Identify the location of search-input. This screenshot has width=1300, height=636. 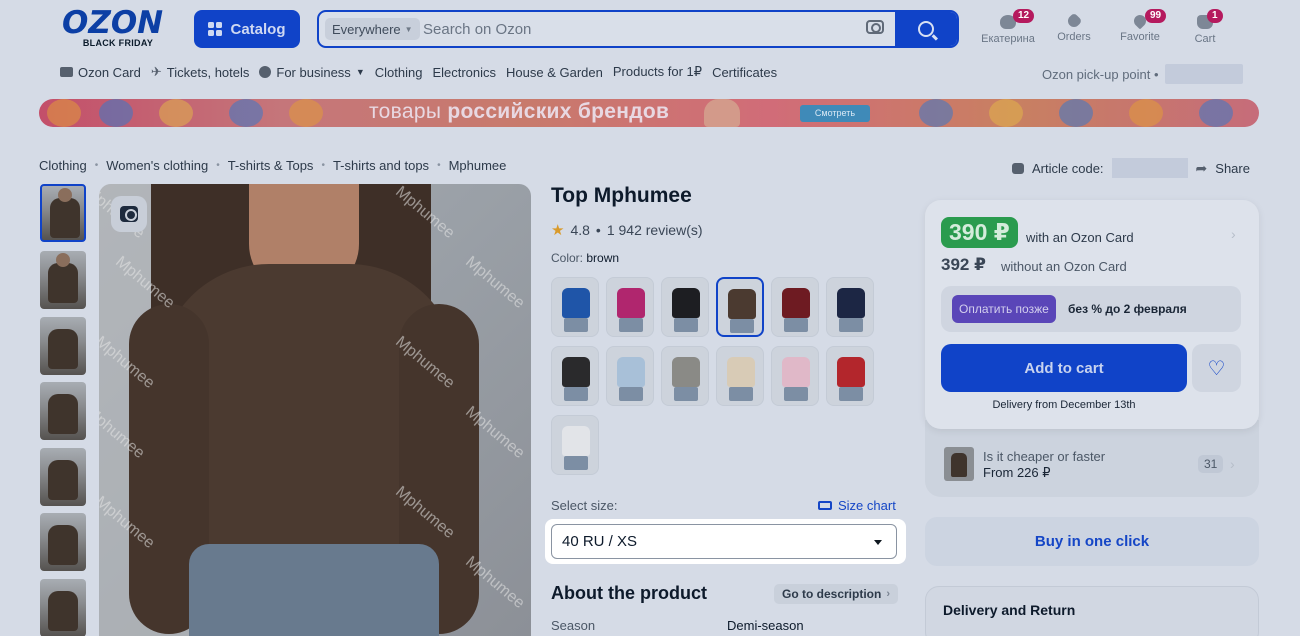
(638, 29).